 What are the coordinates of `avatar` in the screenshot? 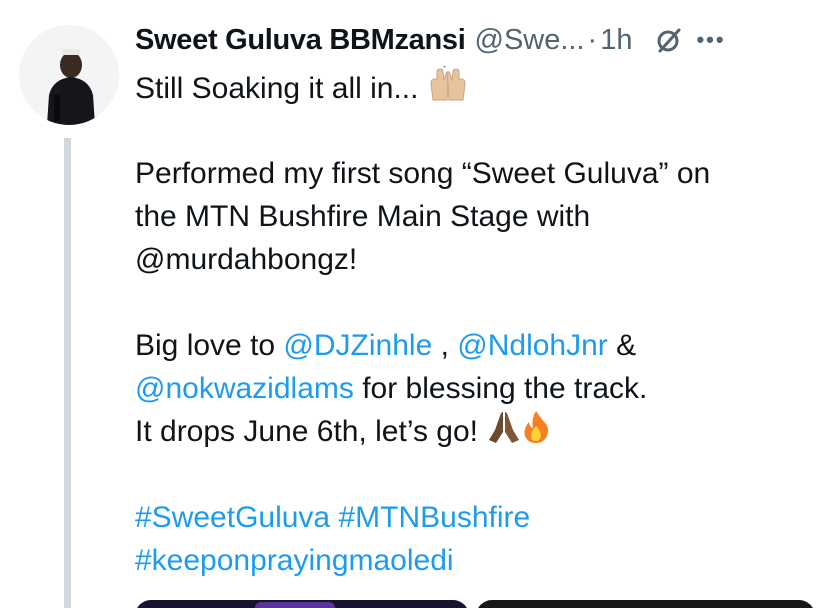 It's located at (69, 75).